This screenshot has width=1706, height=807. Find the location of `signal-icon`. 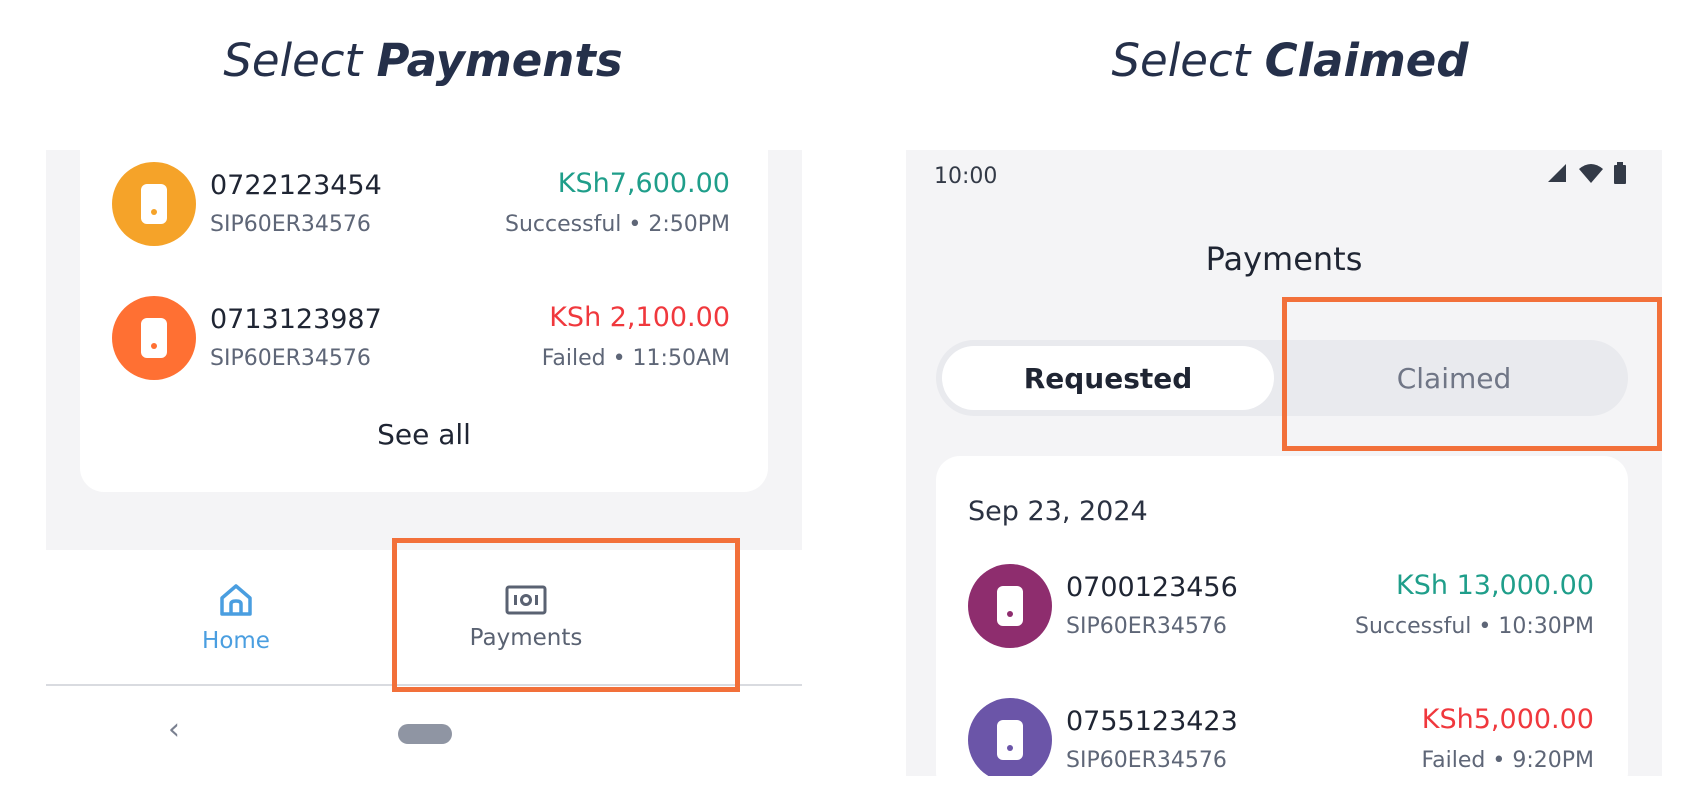

signal-icon is located at coordinates (1557, 173).